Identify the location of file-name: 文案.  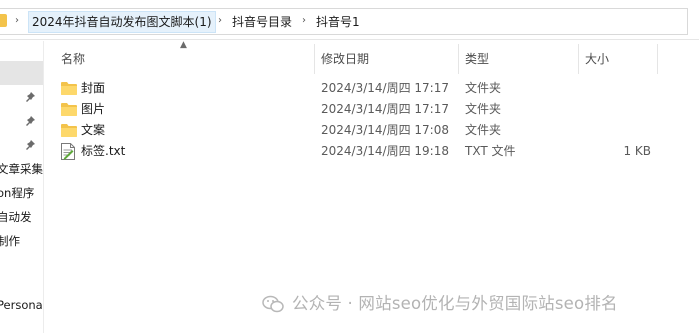
(93, 130).